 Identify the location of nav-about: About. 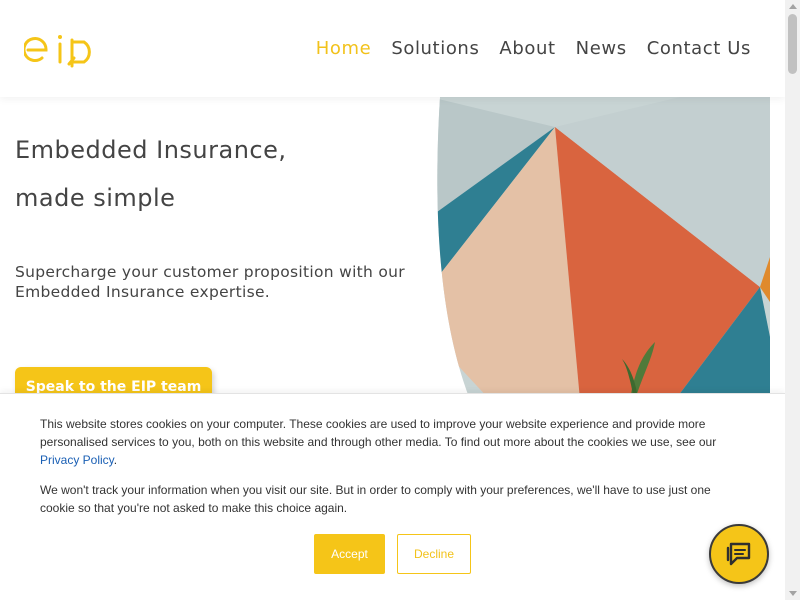
(527, 48).